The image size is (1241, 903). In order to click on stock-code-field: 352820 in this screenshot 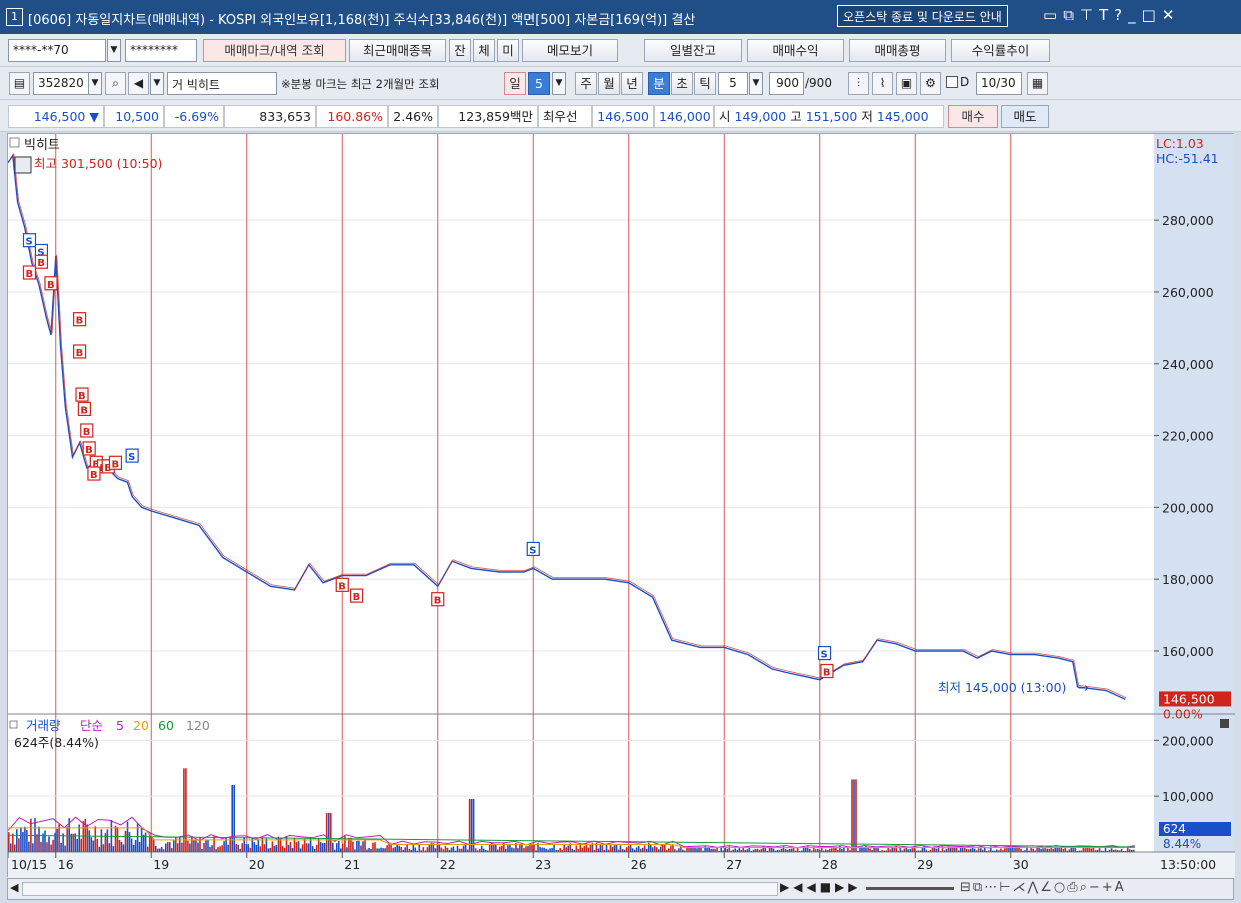, I will do `click(61, 83)`.